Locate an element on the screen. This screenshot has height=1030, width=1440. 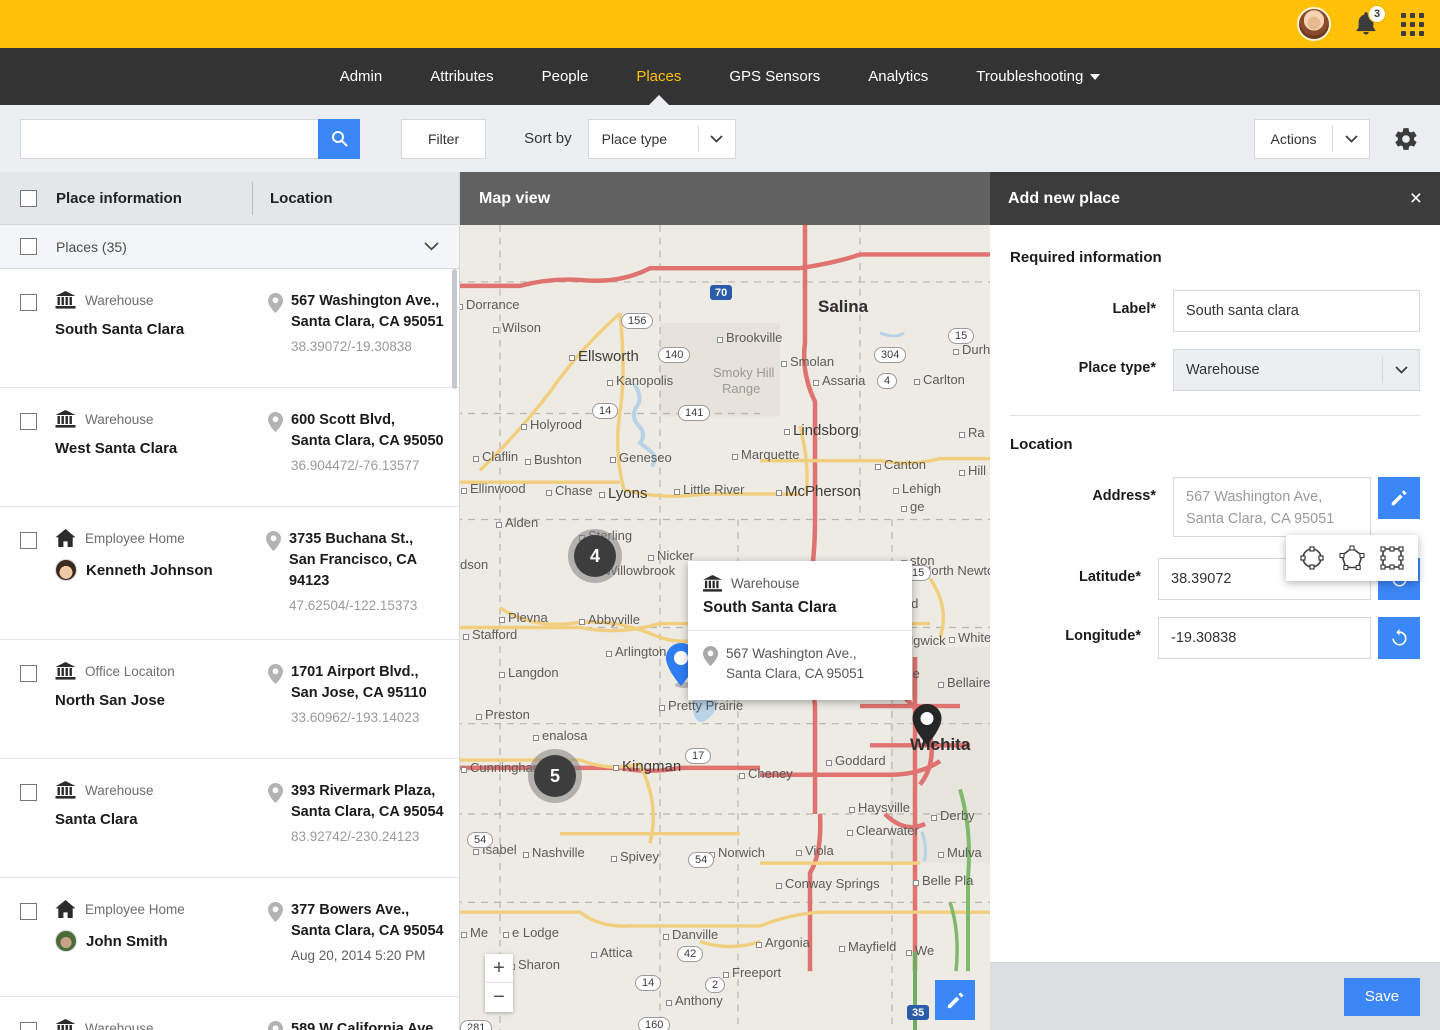
nav-item-gps-sensors: GPS Sensors is located at coordinates (774, 76).